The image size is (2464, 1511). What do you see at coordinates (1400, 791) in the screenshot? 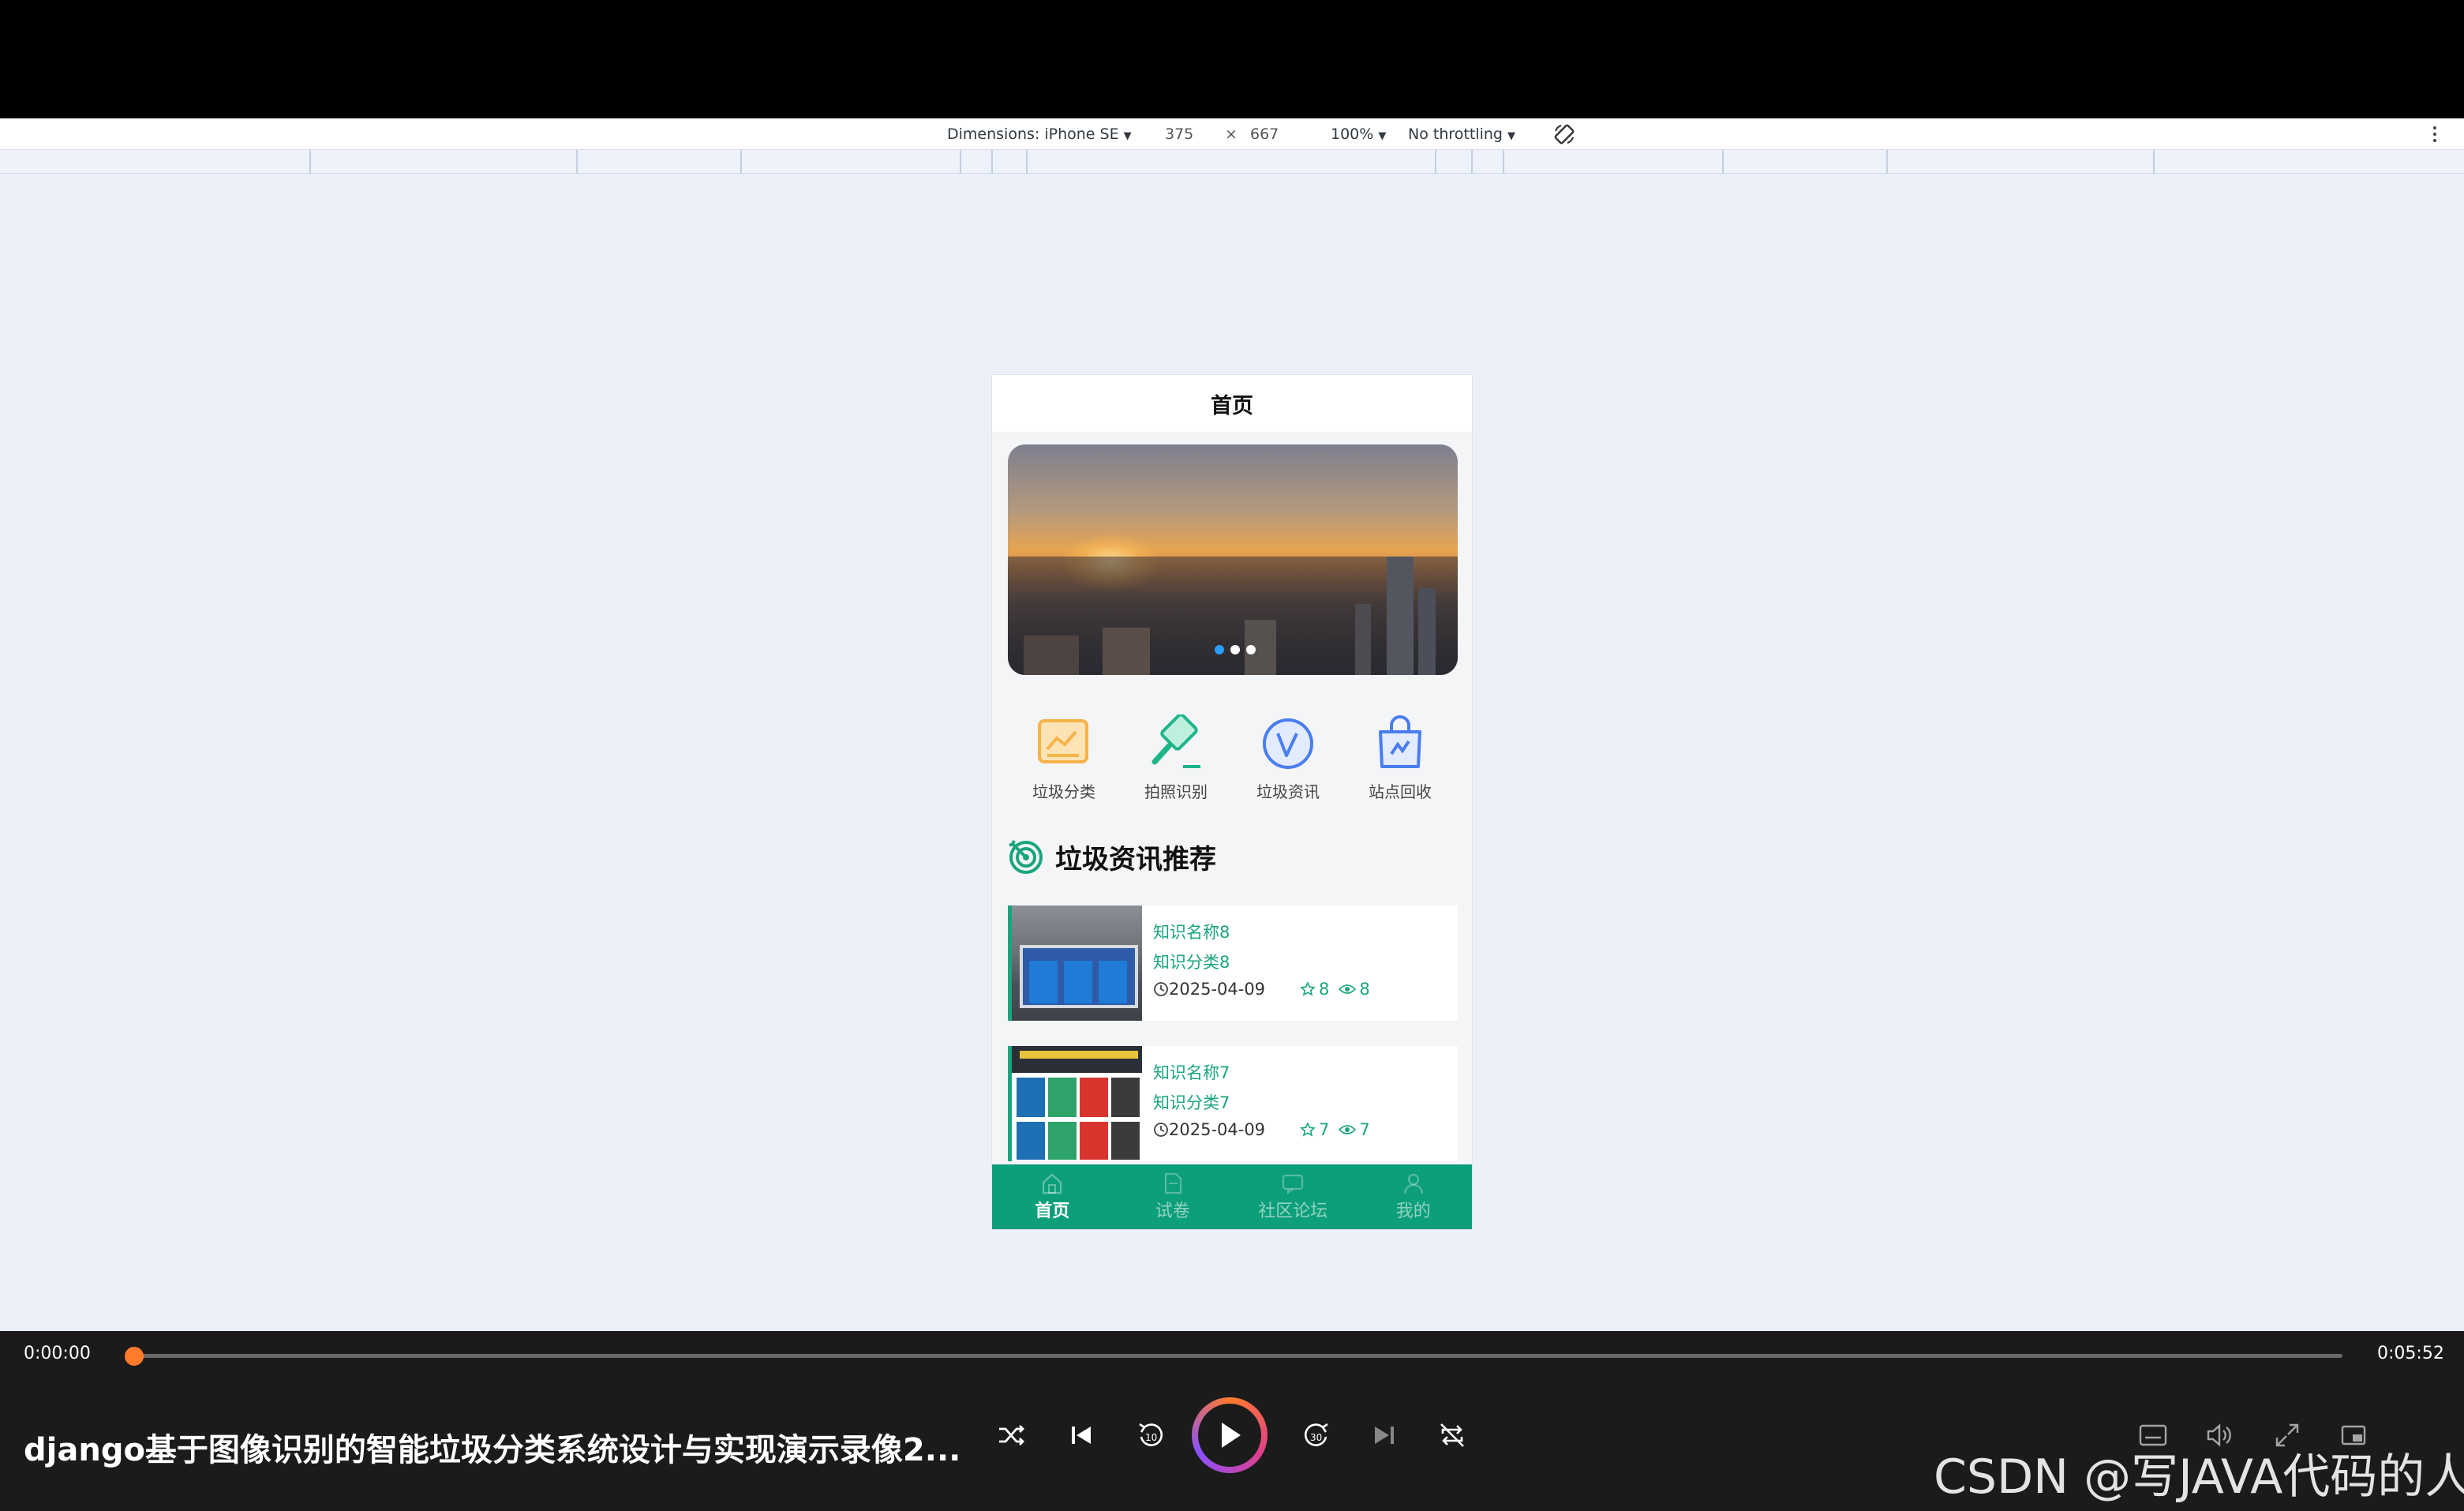
I see `shortcut-label: 站点回收` at bounding box center [1400, 791].